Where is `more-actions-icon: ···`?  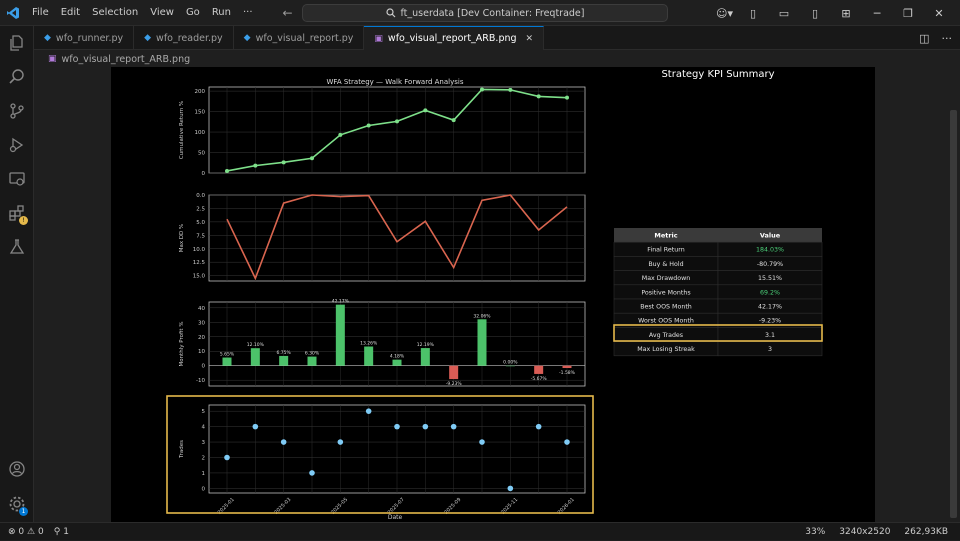
more-actions-icon: ··· is located at coordinates (947, 38).